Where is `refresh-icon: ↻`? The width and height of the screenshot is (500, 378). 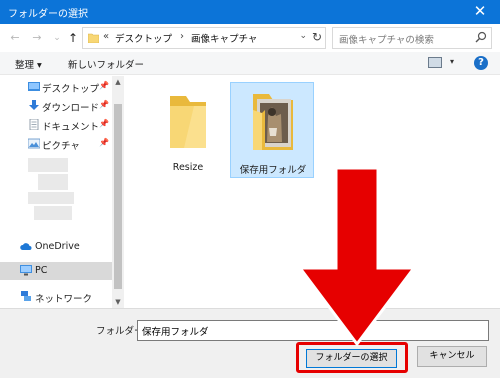
refresh-icon: ↻ is located at coordinates (317, 37).